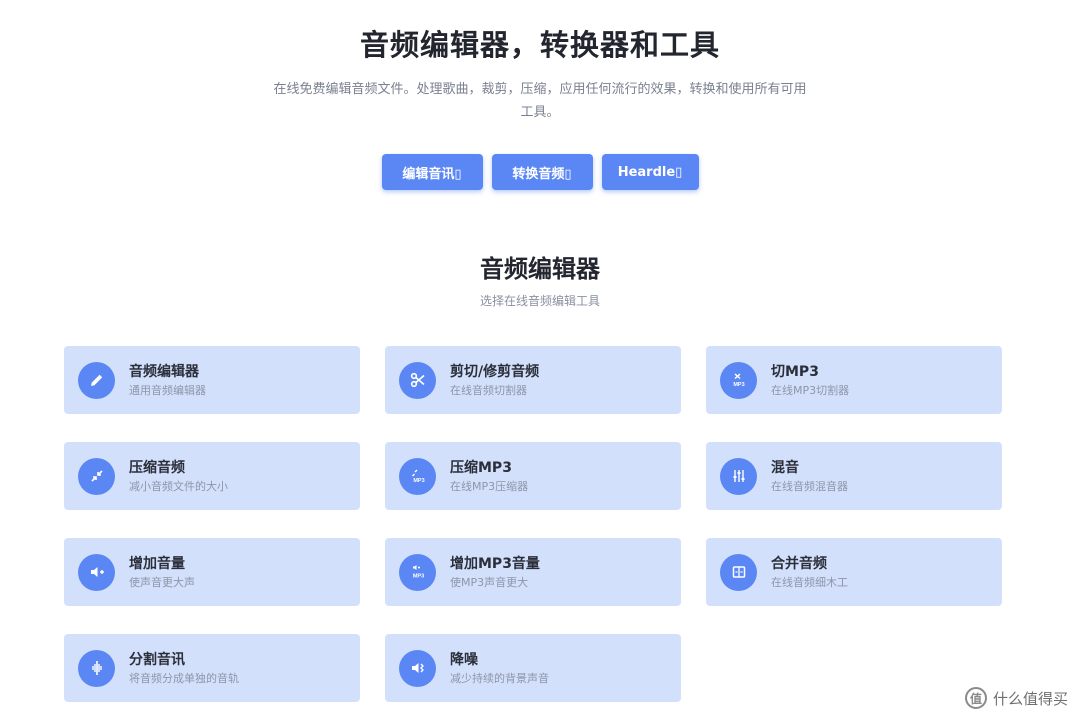 The width and height of the screenshot is (1080, 717). What do you see at coordinates (212, 476) in the screenshot?
I see `tool-card-compress-audio: 压缩音频 减小音频文件的大小` at bounding box center [212, 476].